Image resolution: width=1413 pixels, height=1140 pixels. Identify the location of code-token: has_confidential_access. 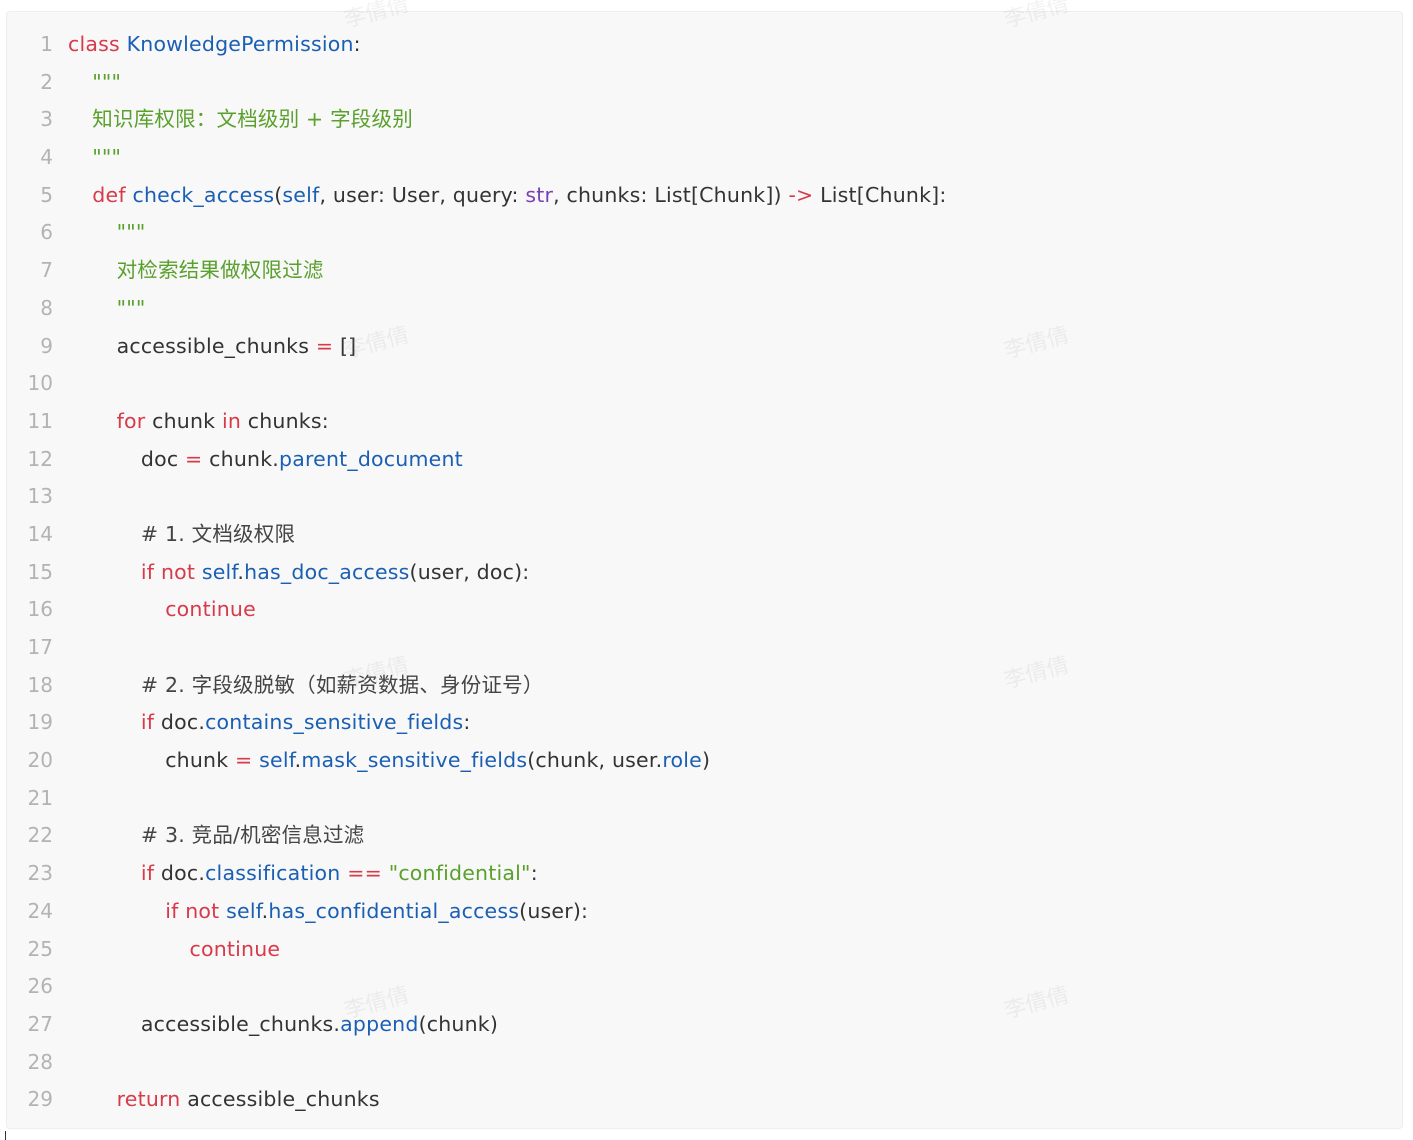
(394, 910).